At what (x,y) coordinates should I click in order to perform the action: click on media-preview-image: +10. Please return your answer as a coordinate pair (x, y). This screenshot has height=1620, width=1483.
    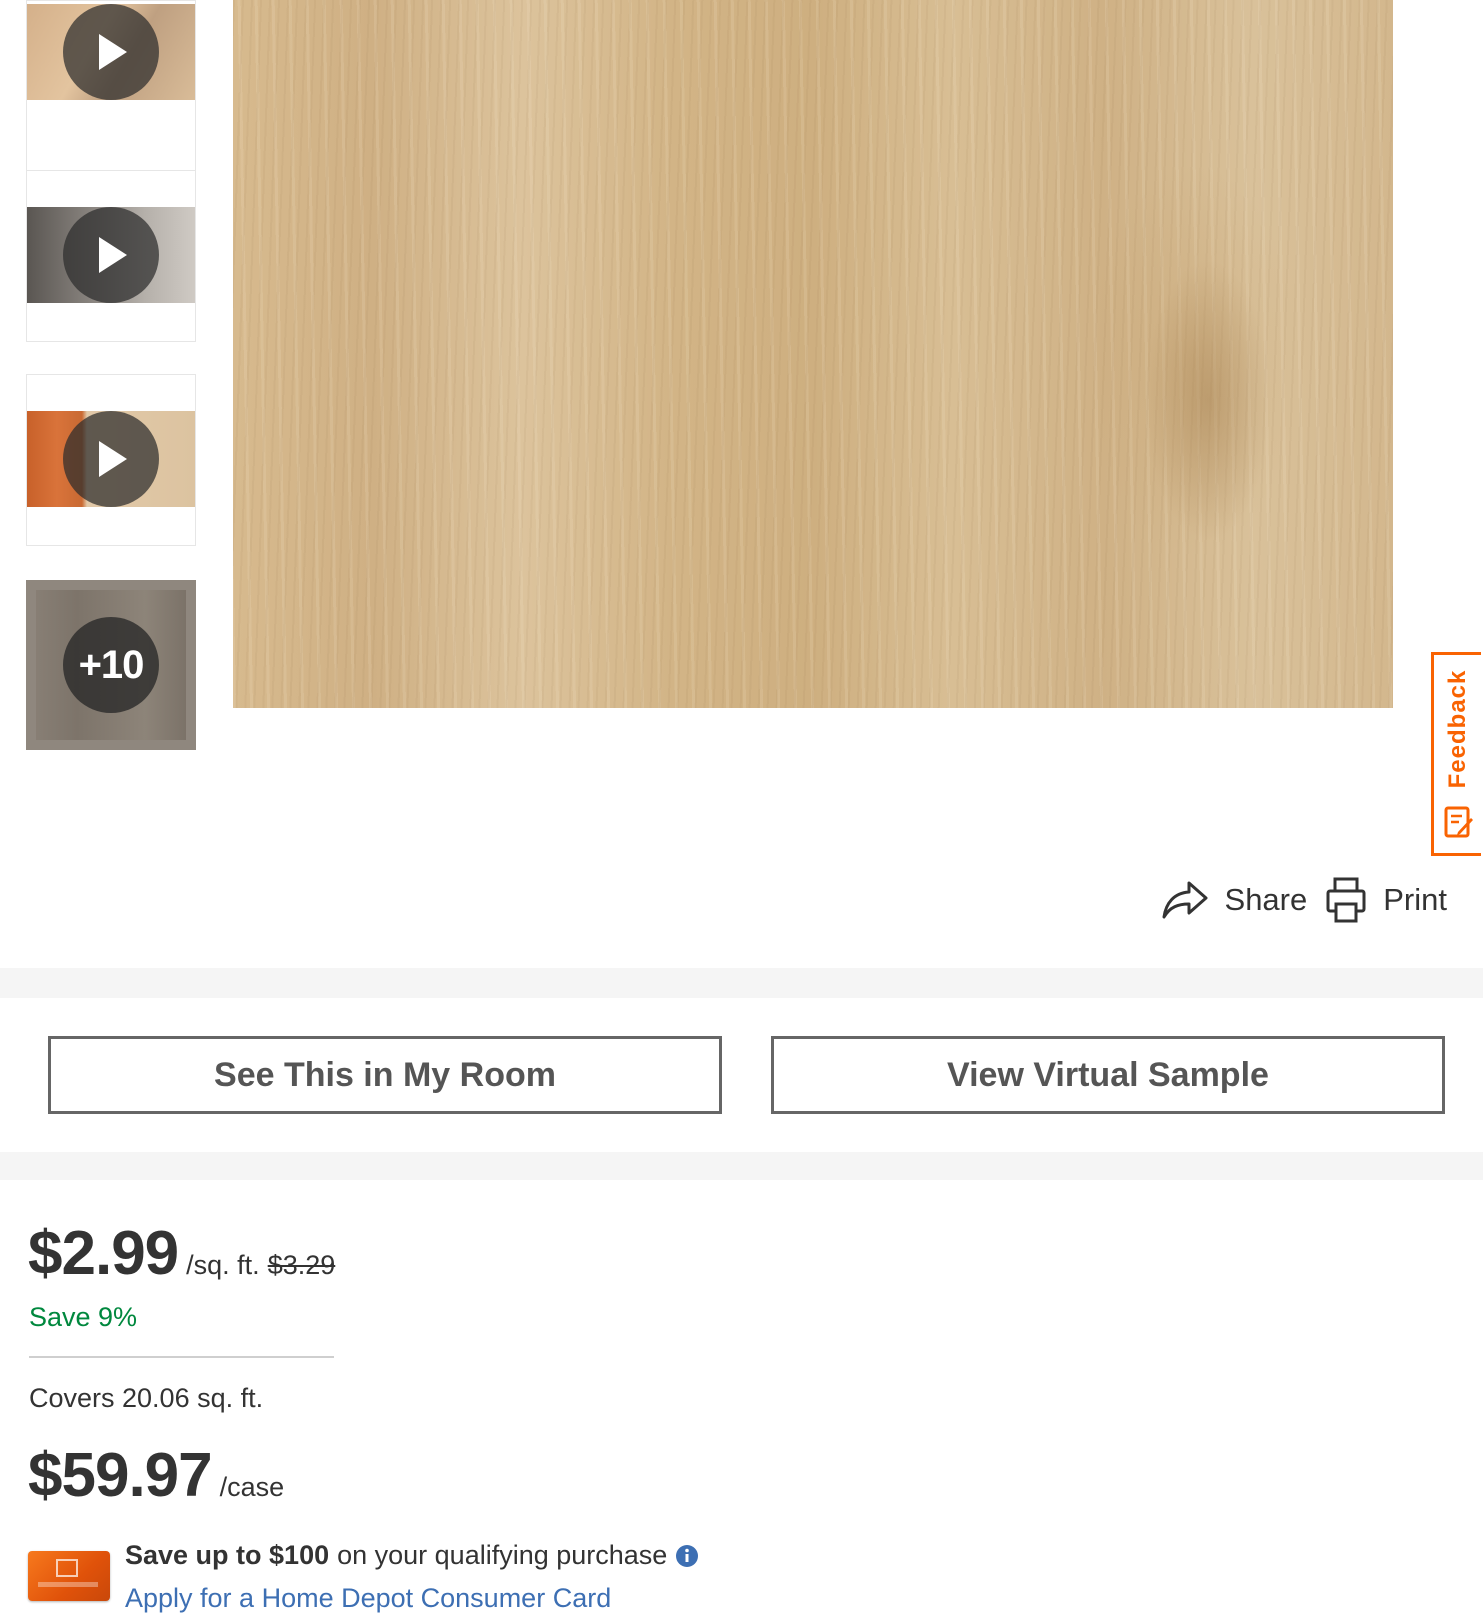
    Looking at the image, I should click on (111, 665).